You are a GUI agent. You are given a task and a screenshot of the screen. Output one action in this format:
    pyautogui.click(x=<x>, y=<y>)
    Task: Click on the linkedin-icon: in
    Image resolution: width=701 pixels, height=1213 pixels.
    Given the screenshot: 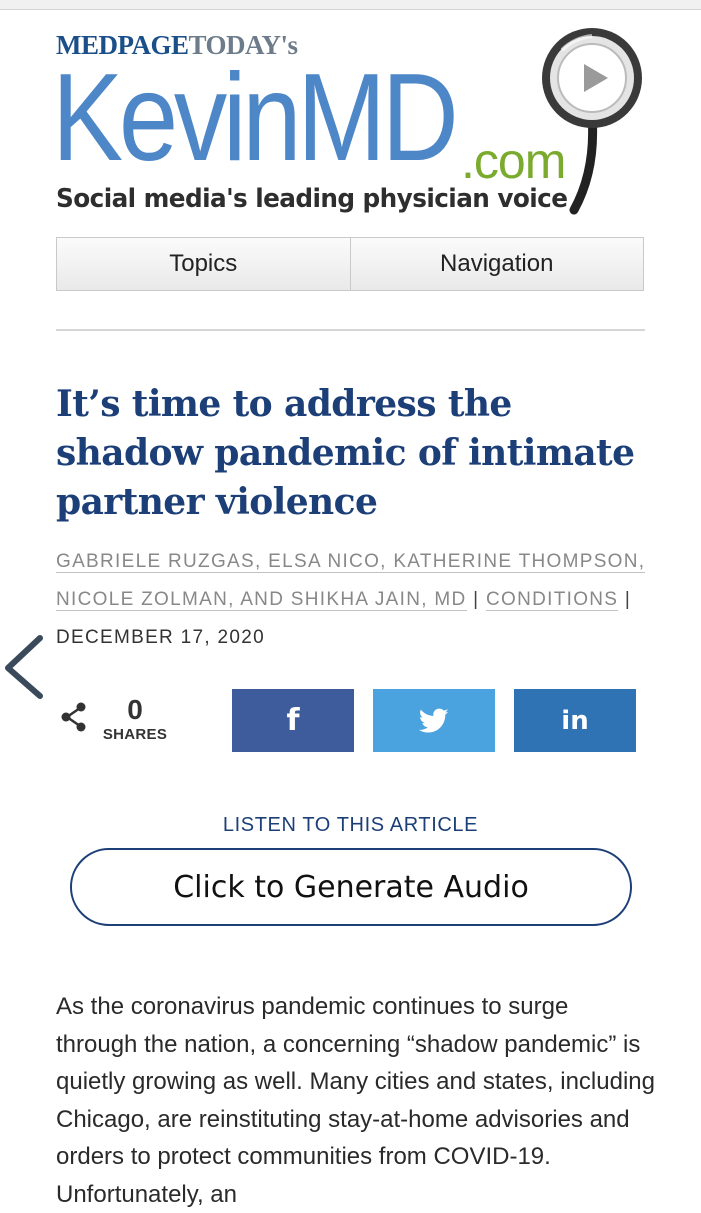 What is the action you would take?
    pyautogui.click(x=575, y=720)
    